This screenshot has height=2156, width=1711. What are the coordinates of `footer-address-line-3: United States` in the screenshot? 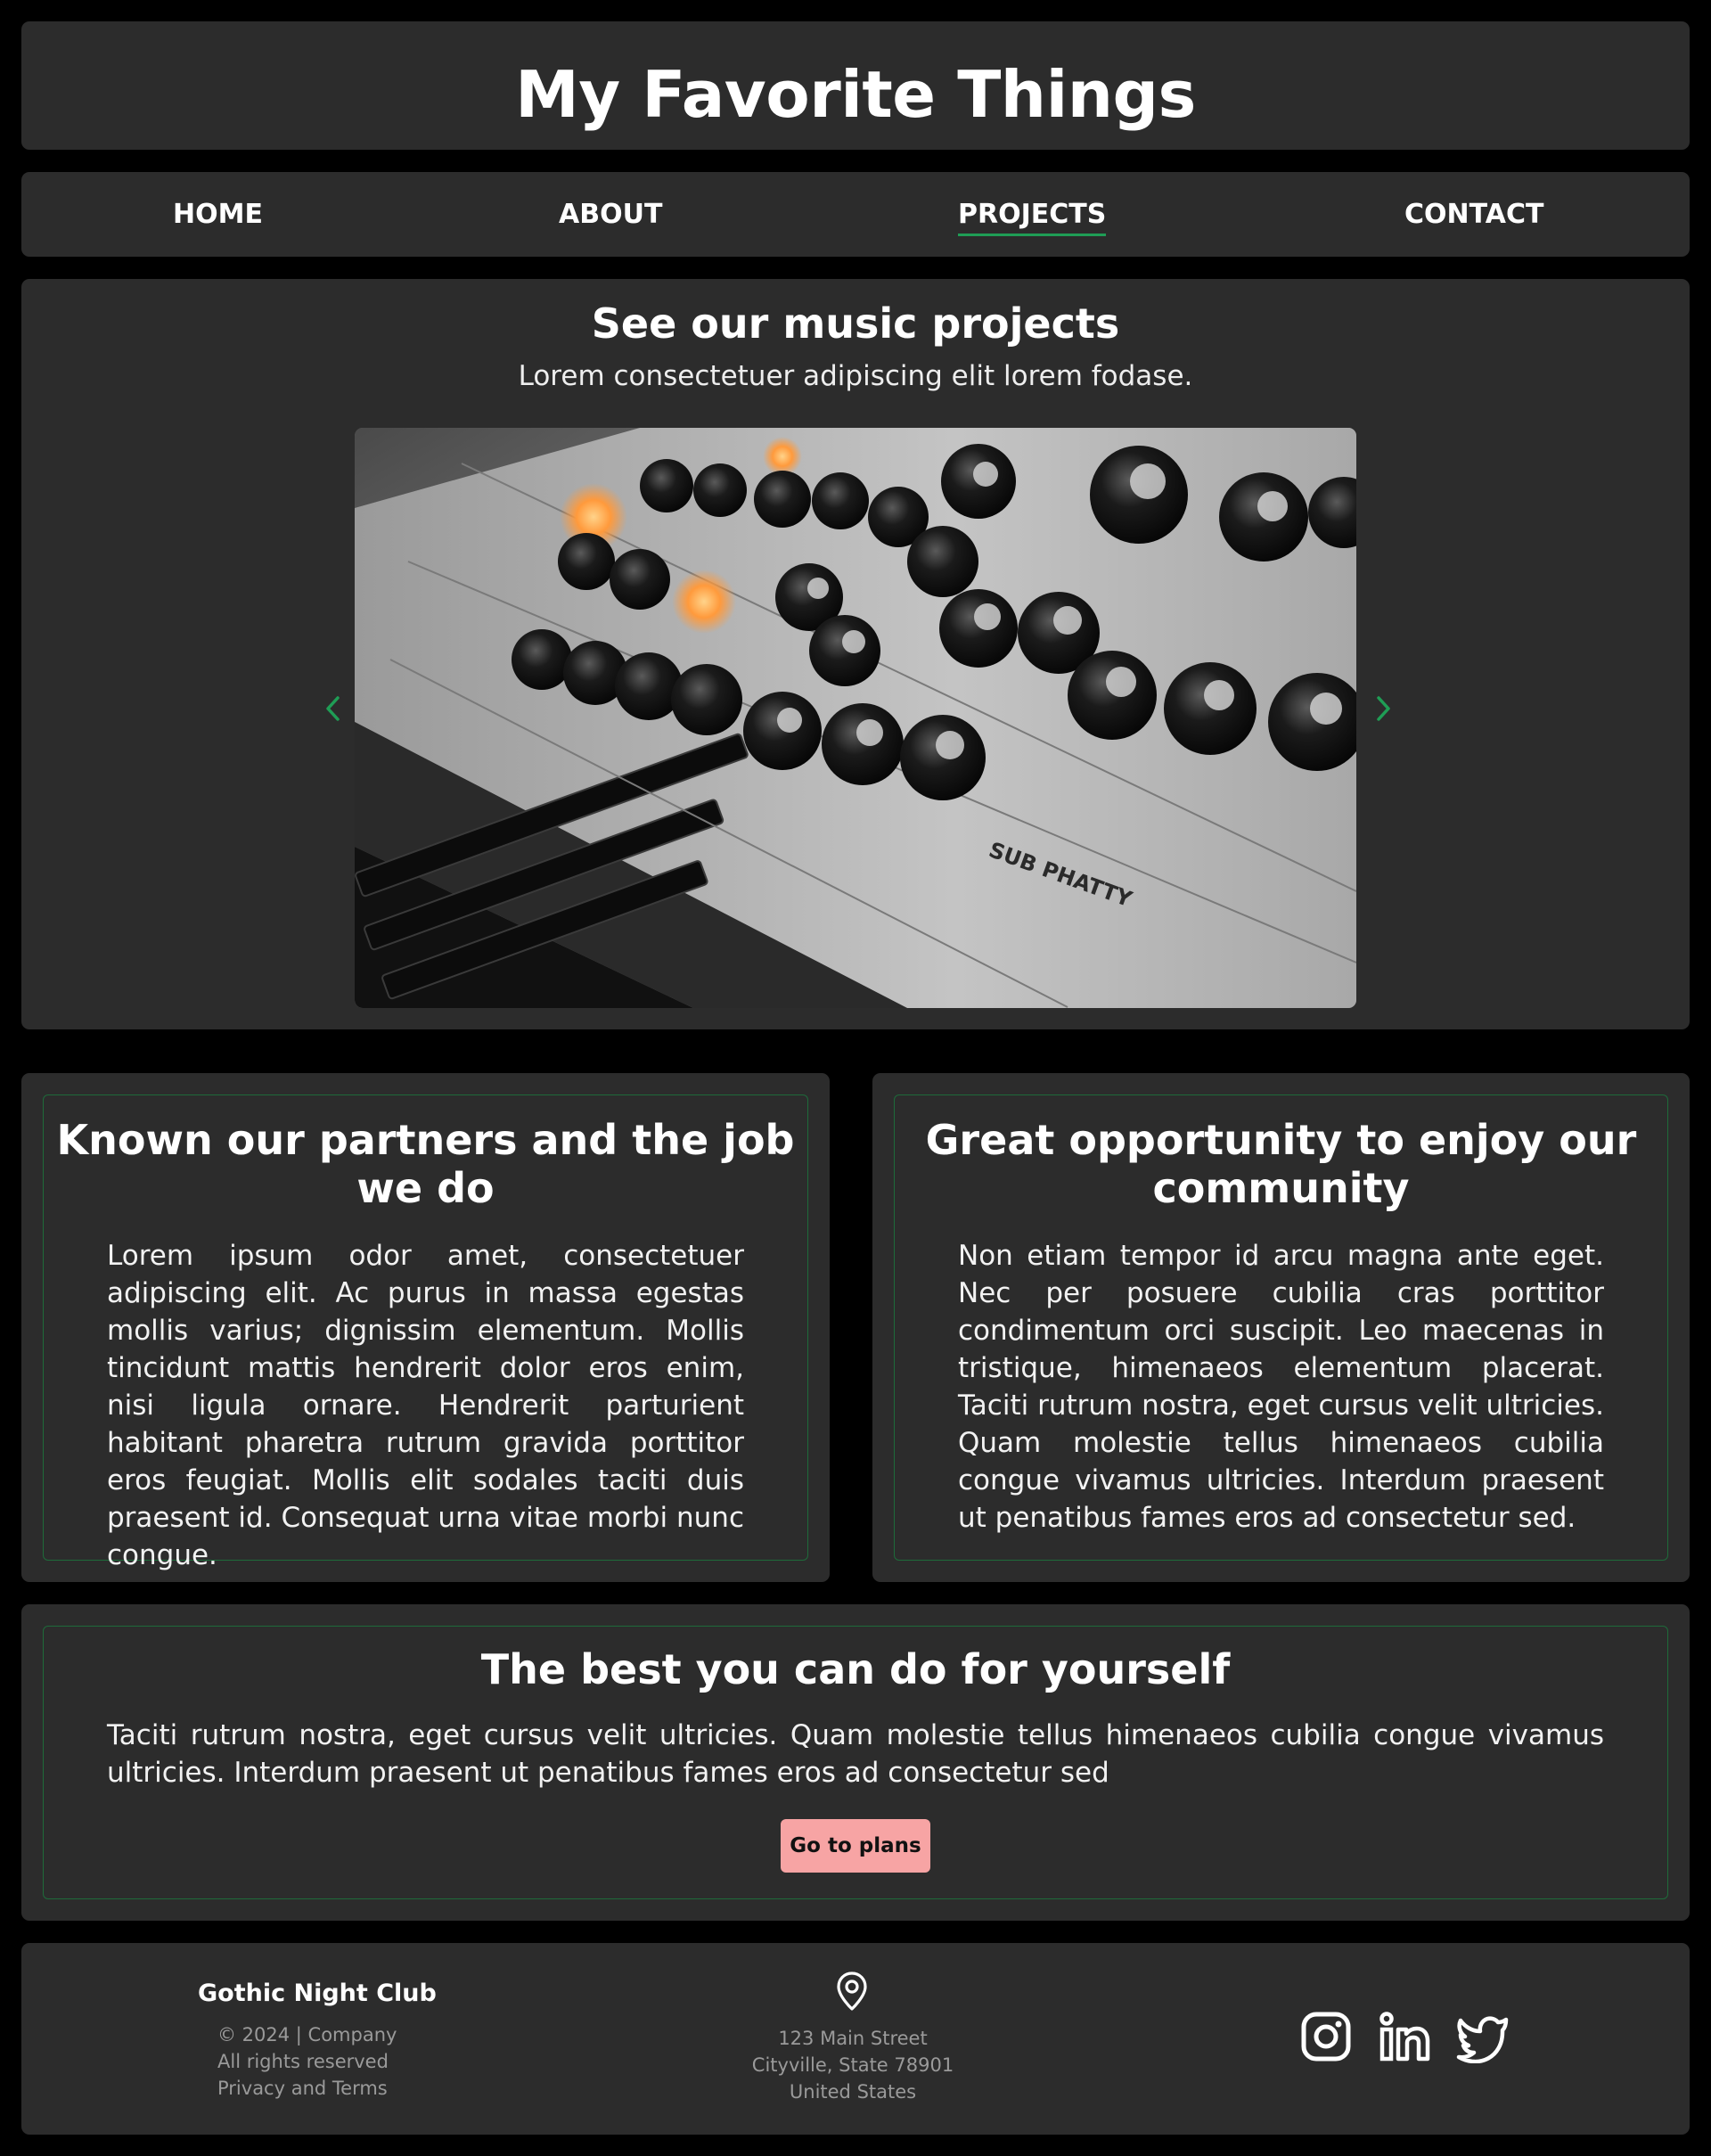 It's located at (853, 2092).